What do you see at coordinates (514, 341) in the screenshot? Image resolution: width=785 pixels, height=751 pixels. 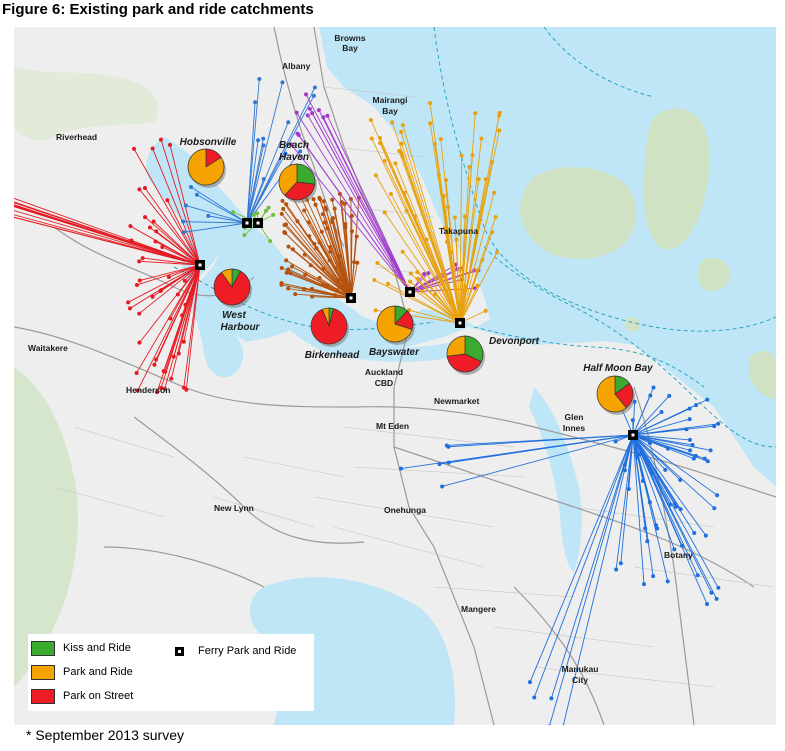 I see `terminal-label-devonport: Devonport` at bounding box center [514, 341].